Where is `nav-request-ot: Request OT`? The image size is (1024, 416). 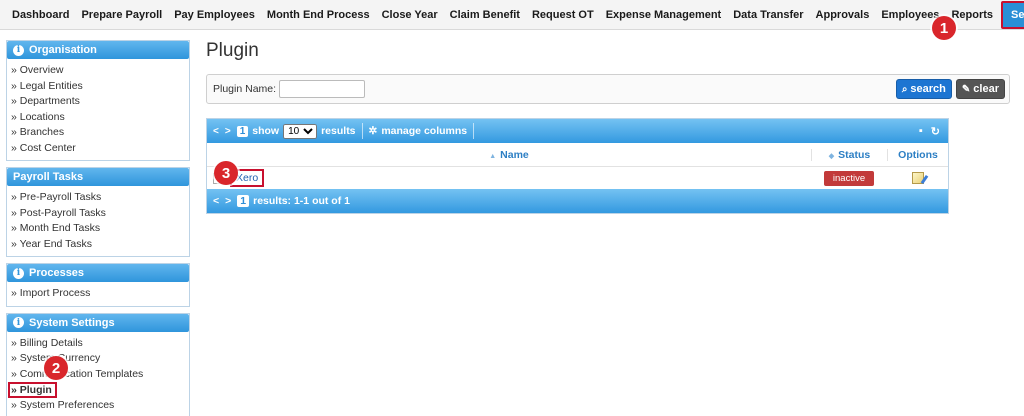
nav-request-ot: Request OT is located at coordinates (563, 15).